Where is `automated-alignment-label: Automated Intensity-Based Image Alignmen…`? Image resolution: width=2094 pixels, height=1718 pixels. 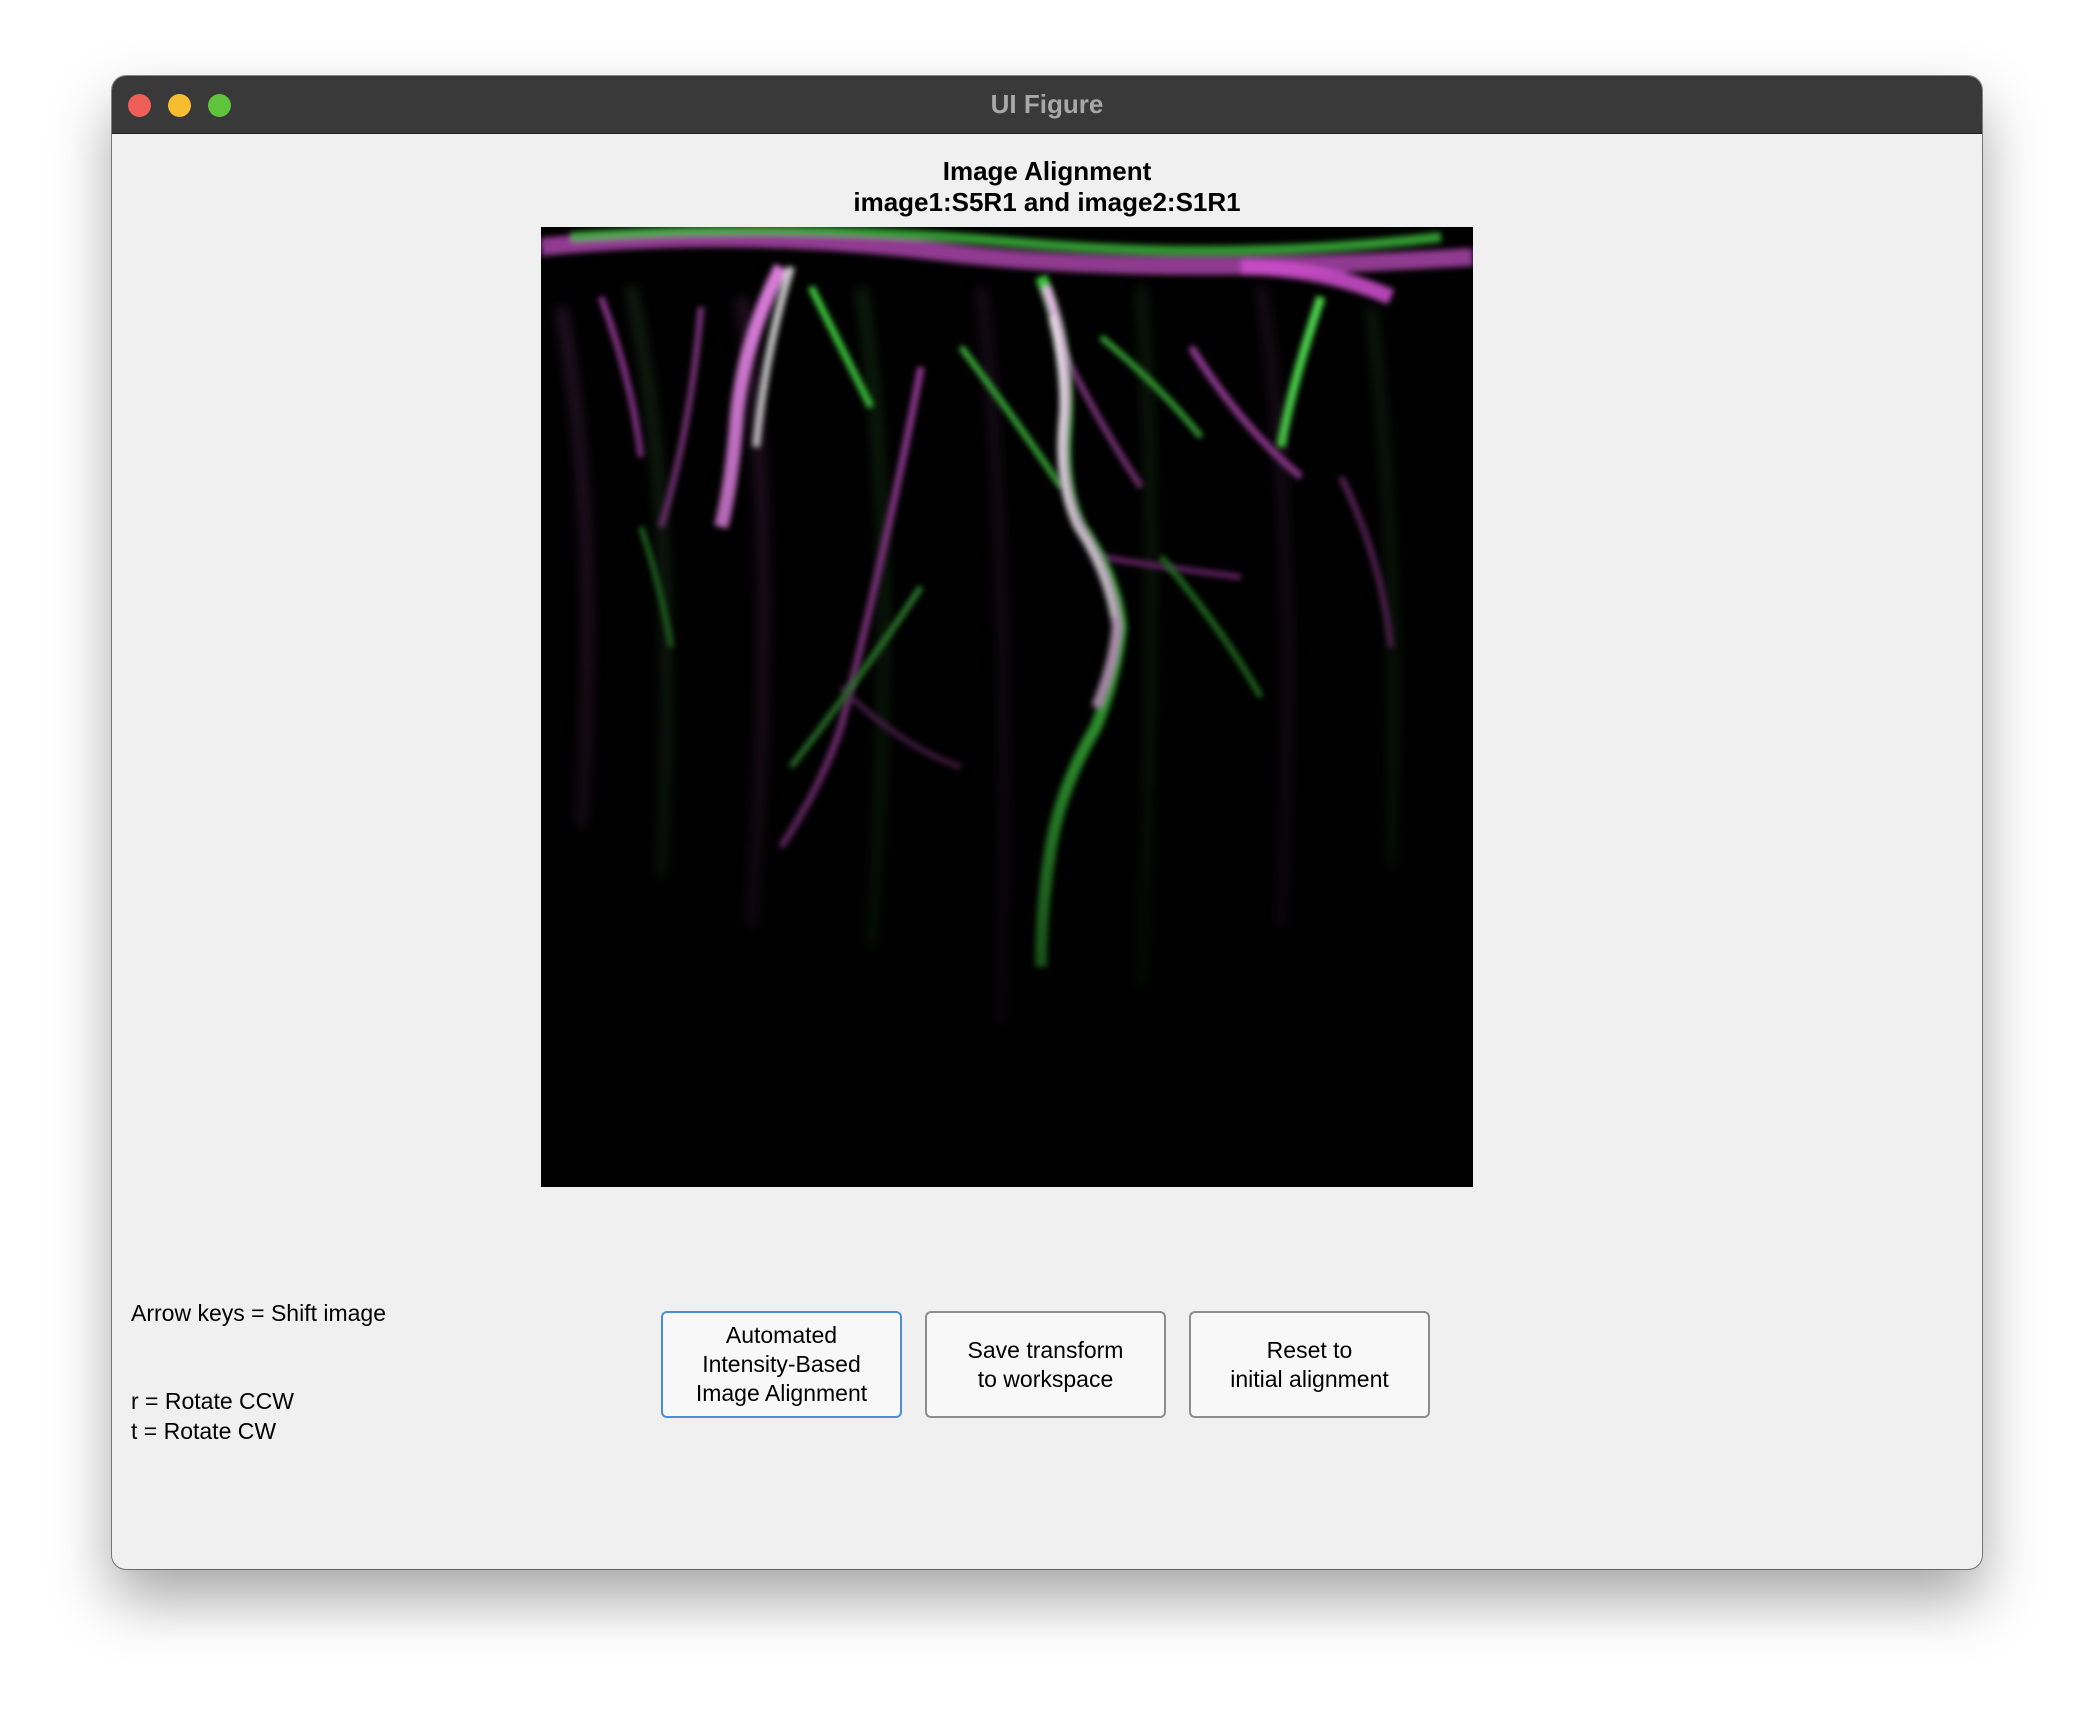 automated-alignment-label: Automated Intensity-Based Image Alignmen… is located at coordinates (781, 1364).